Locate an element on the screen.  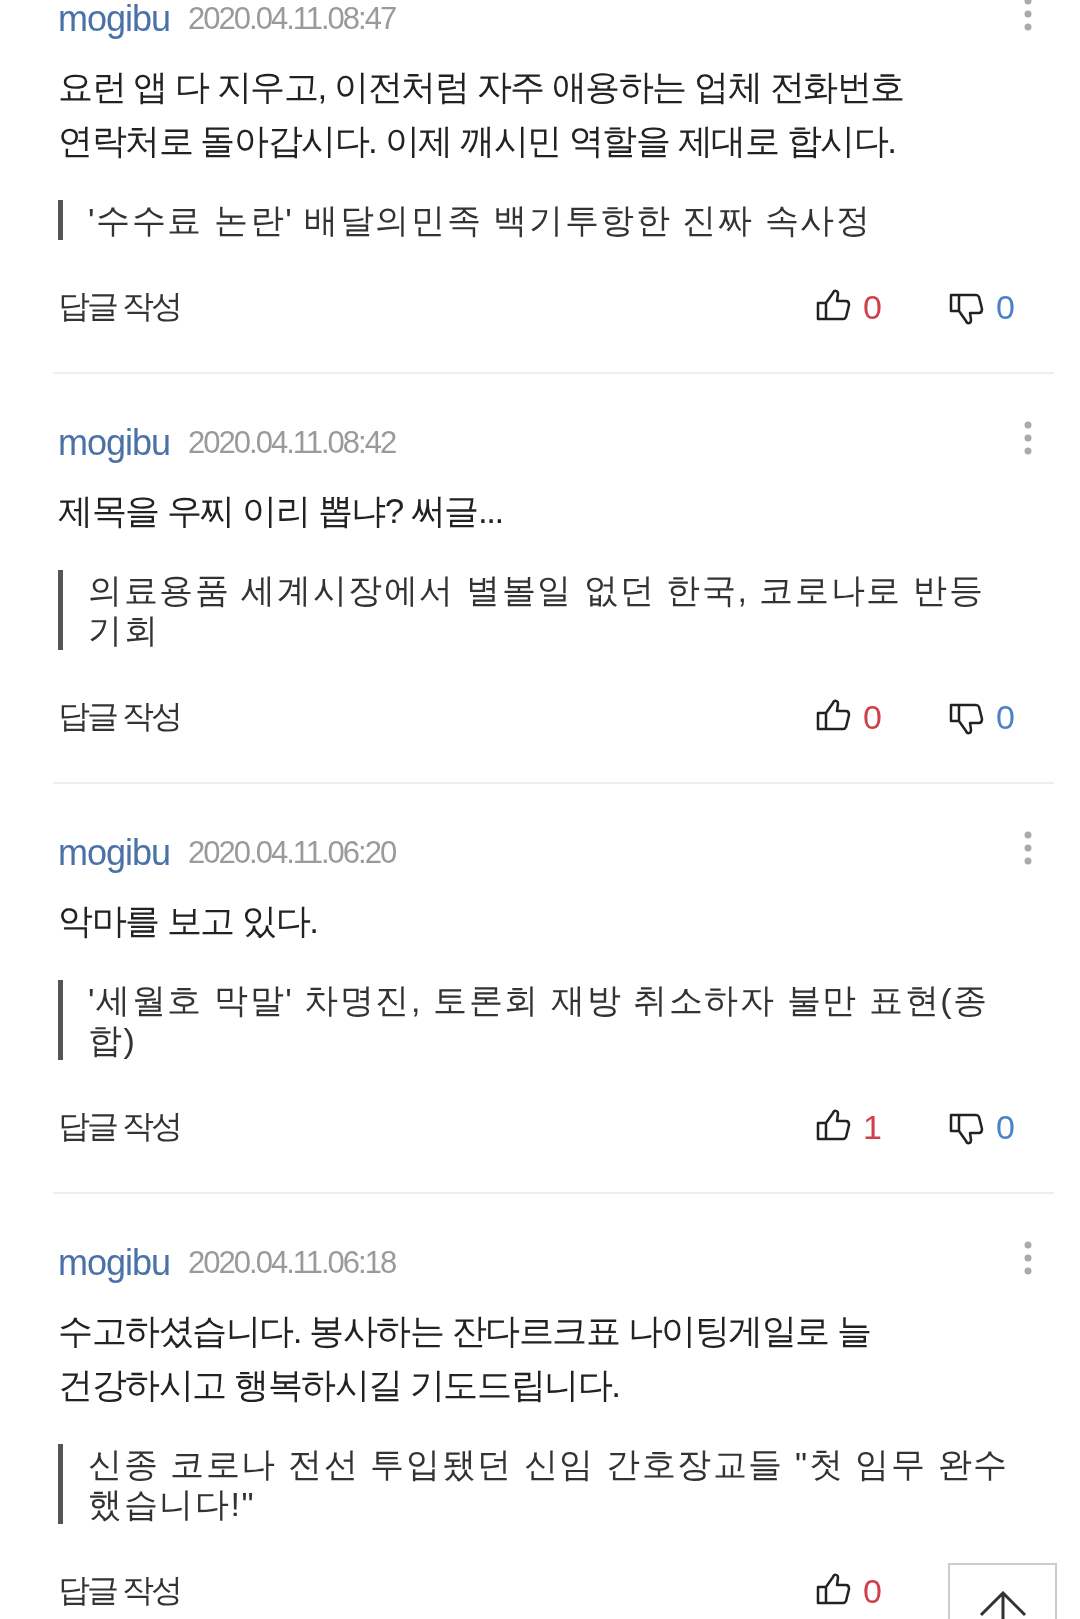
comment-date: 2020.04.11.06:18 is located at coordinates (292, 1263).